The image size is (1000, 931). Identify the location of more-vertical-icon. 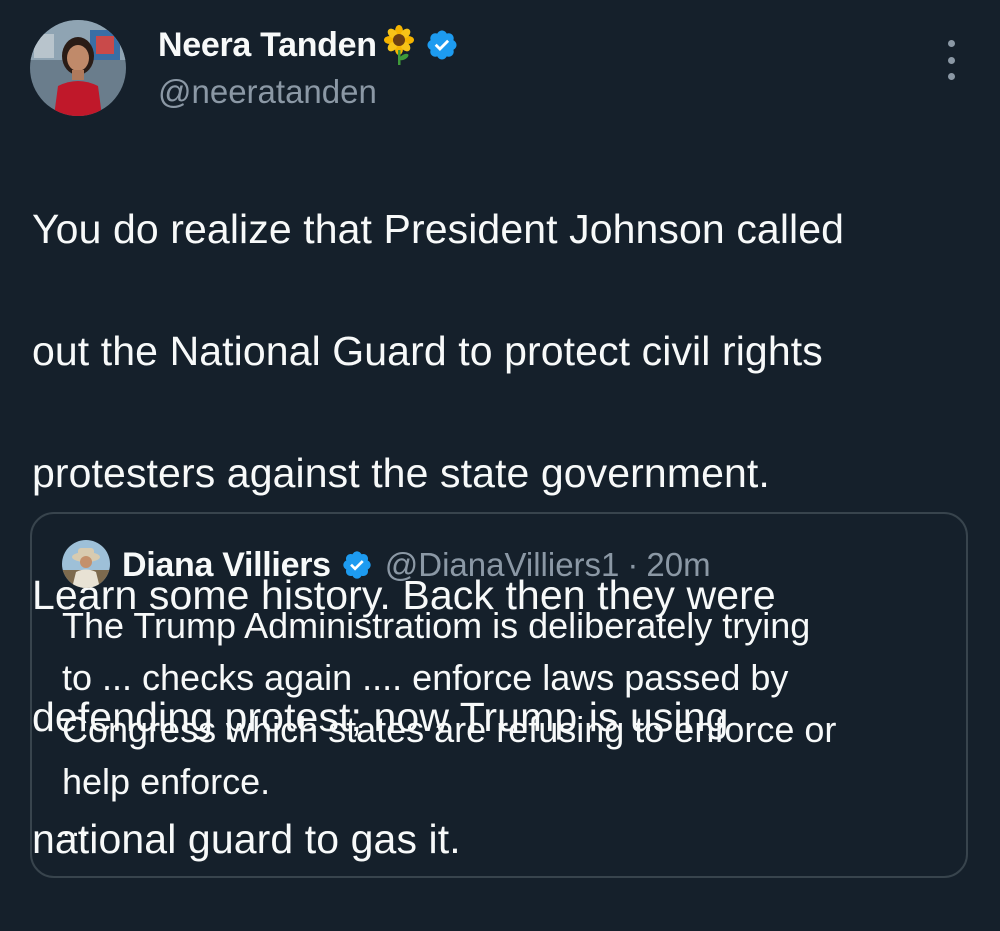
(951, 60).